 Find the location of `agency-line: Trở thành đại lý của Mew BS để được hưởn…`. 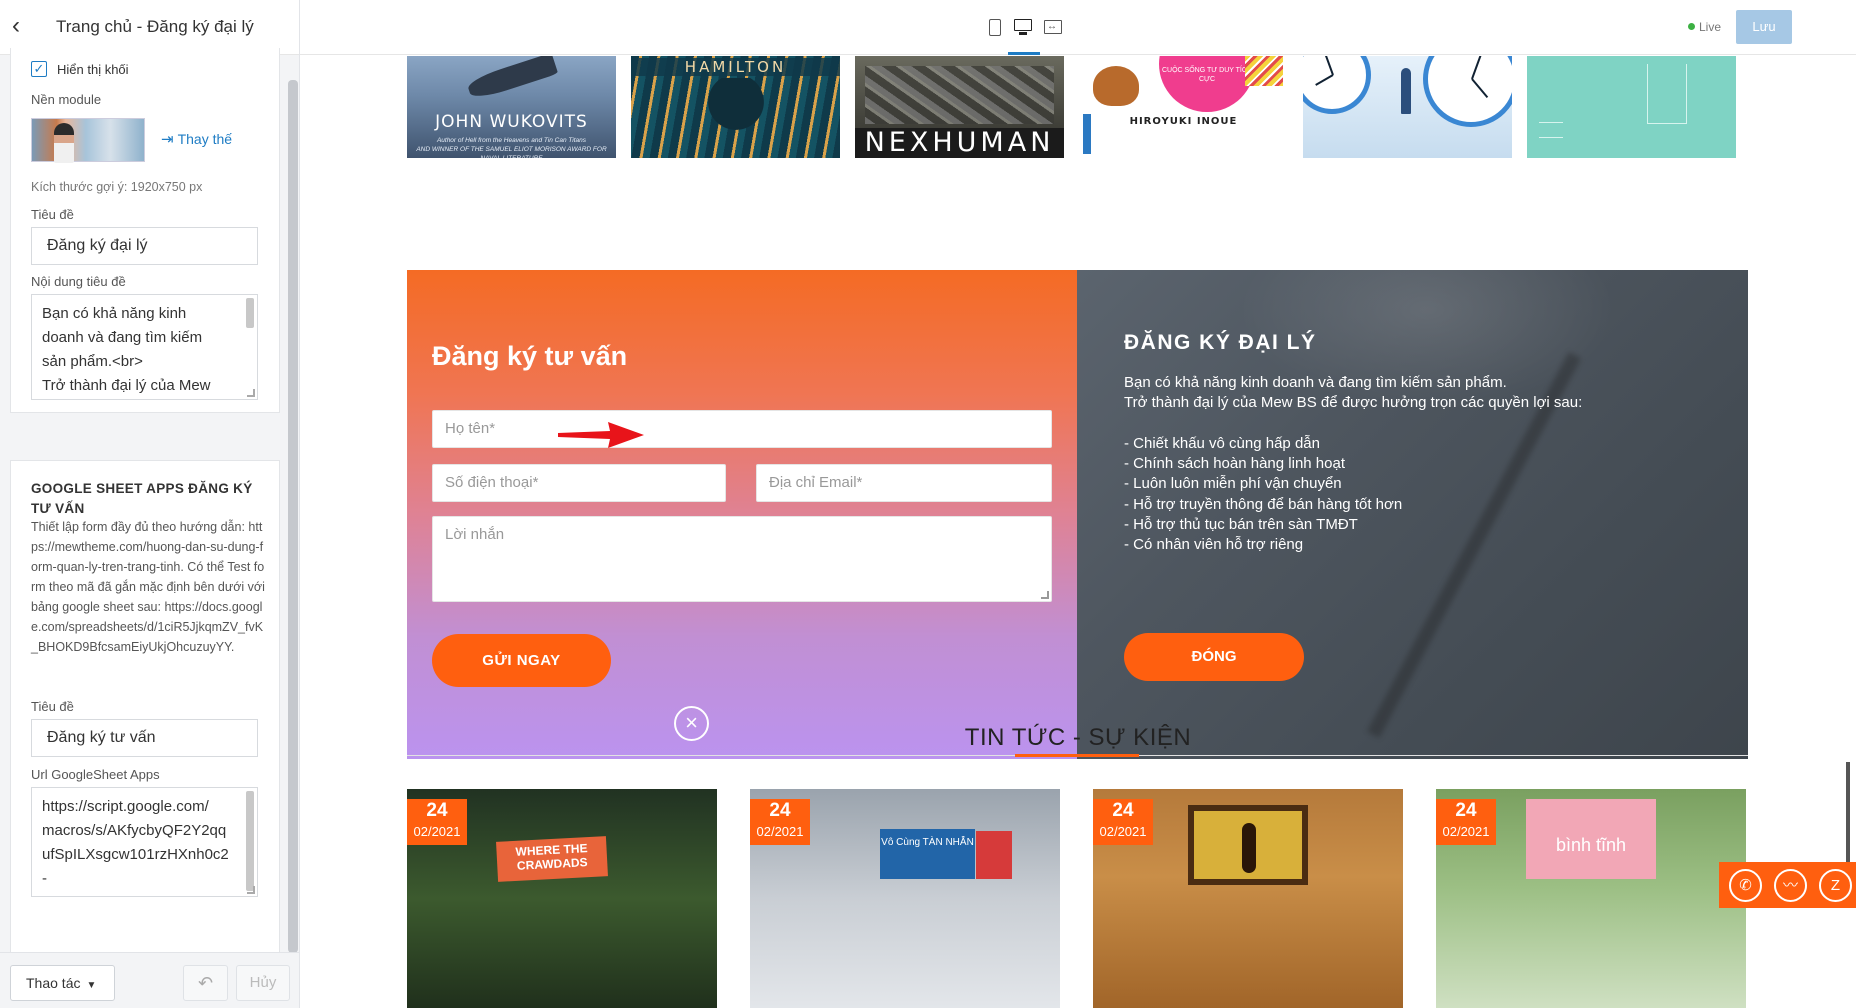

agency-line: Trở thành đại lý của Mew BS để được hưởn… is located at coordinates (1353, 403).